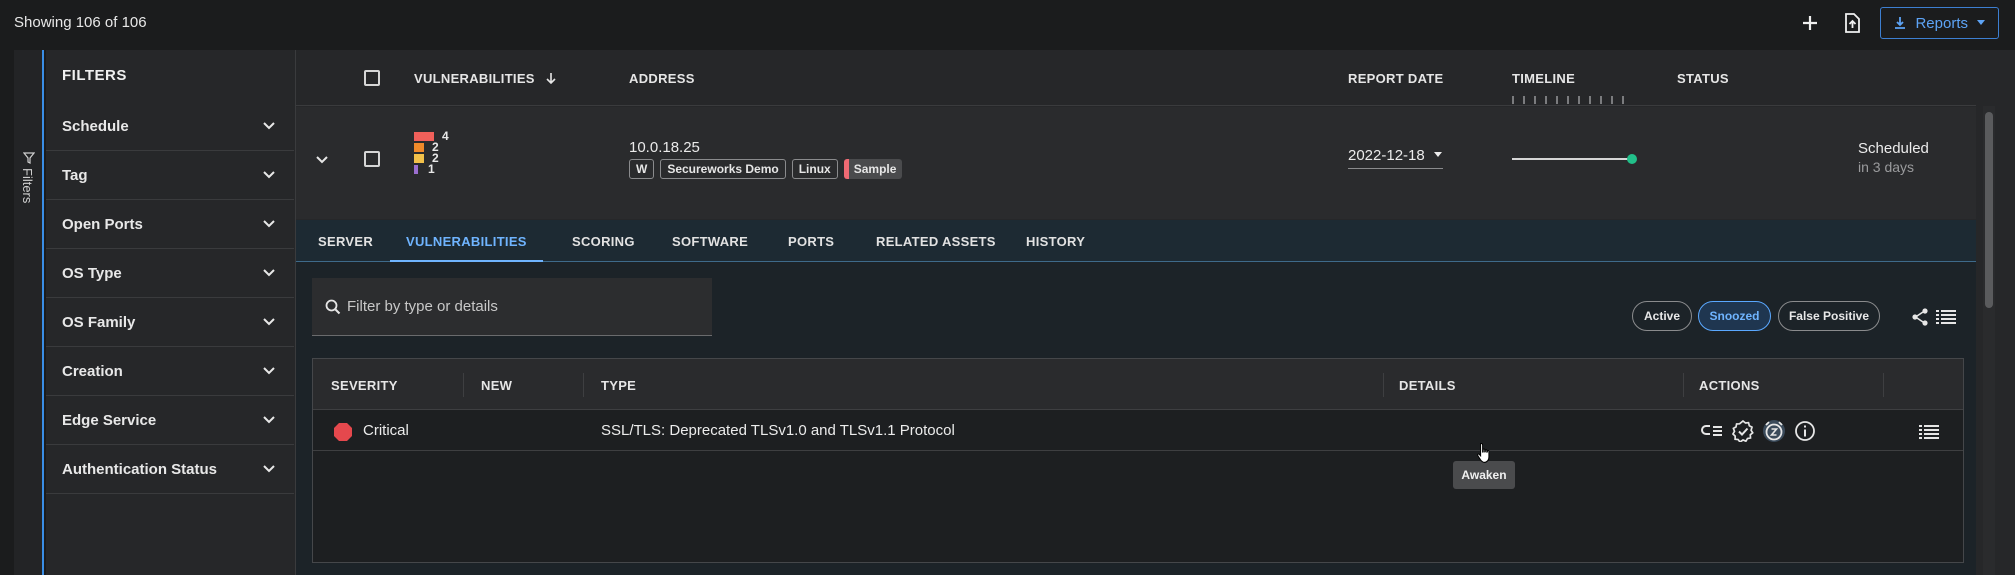 The height and width of the screenshot is (575, 2015). What do you see at coordinates (419, 147) in the screenshot?
I see `severity-bar-high` at bounding box center [419, 147].